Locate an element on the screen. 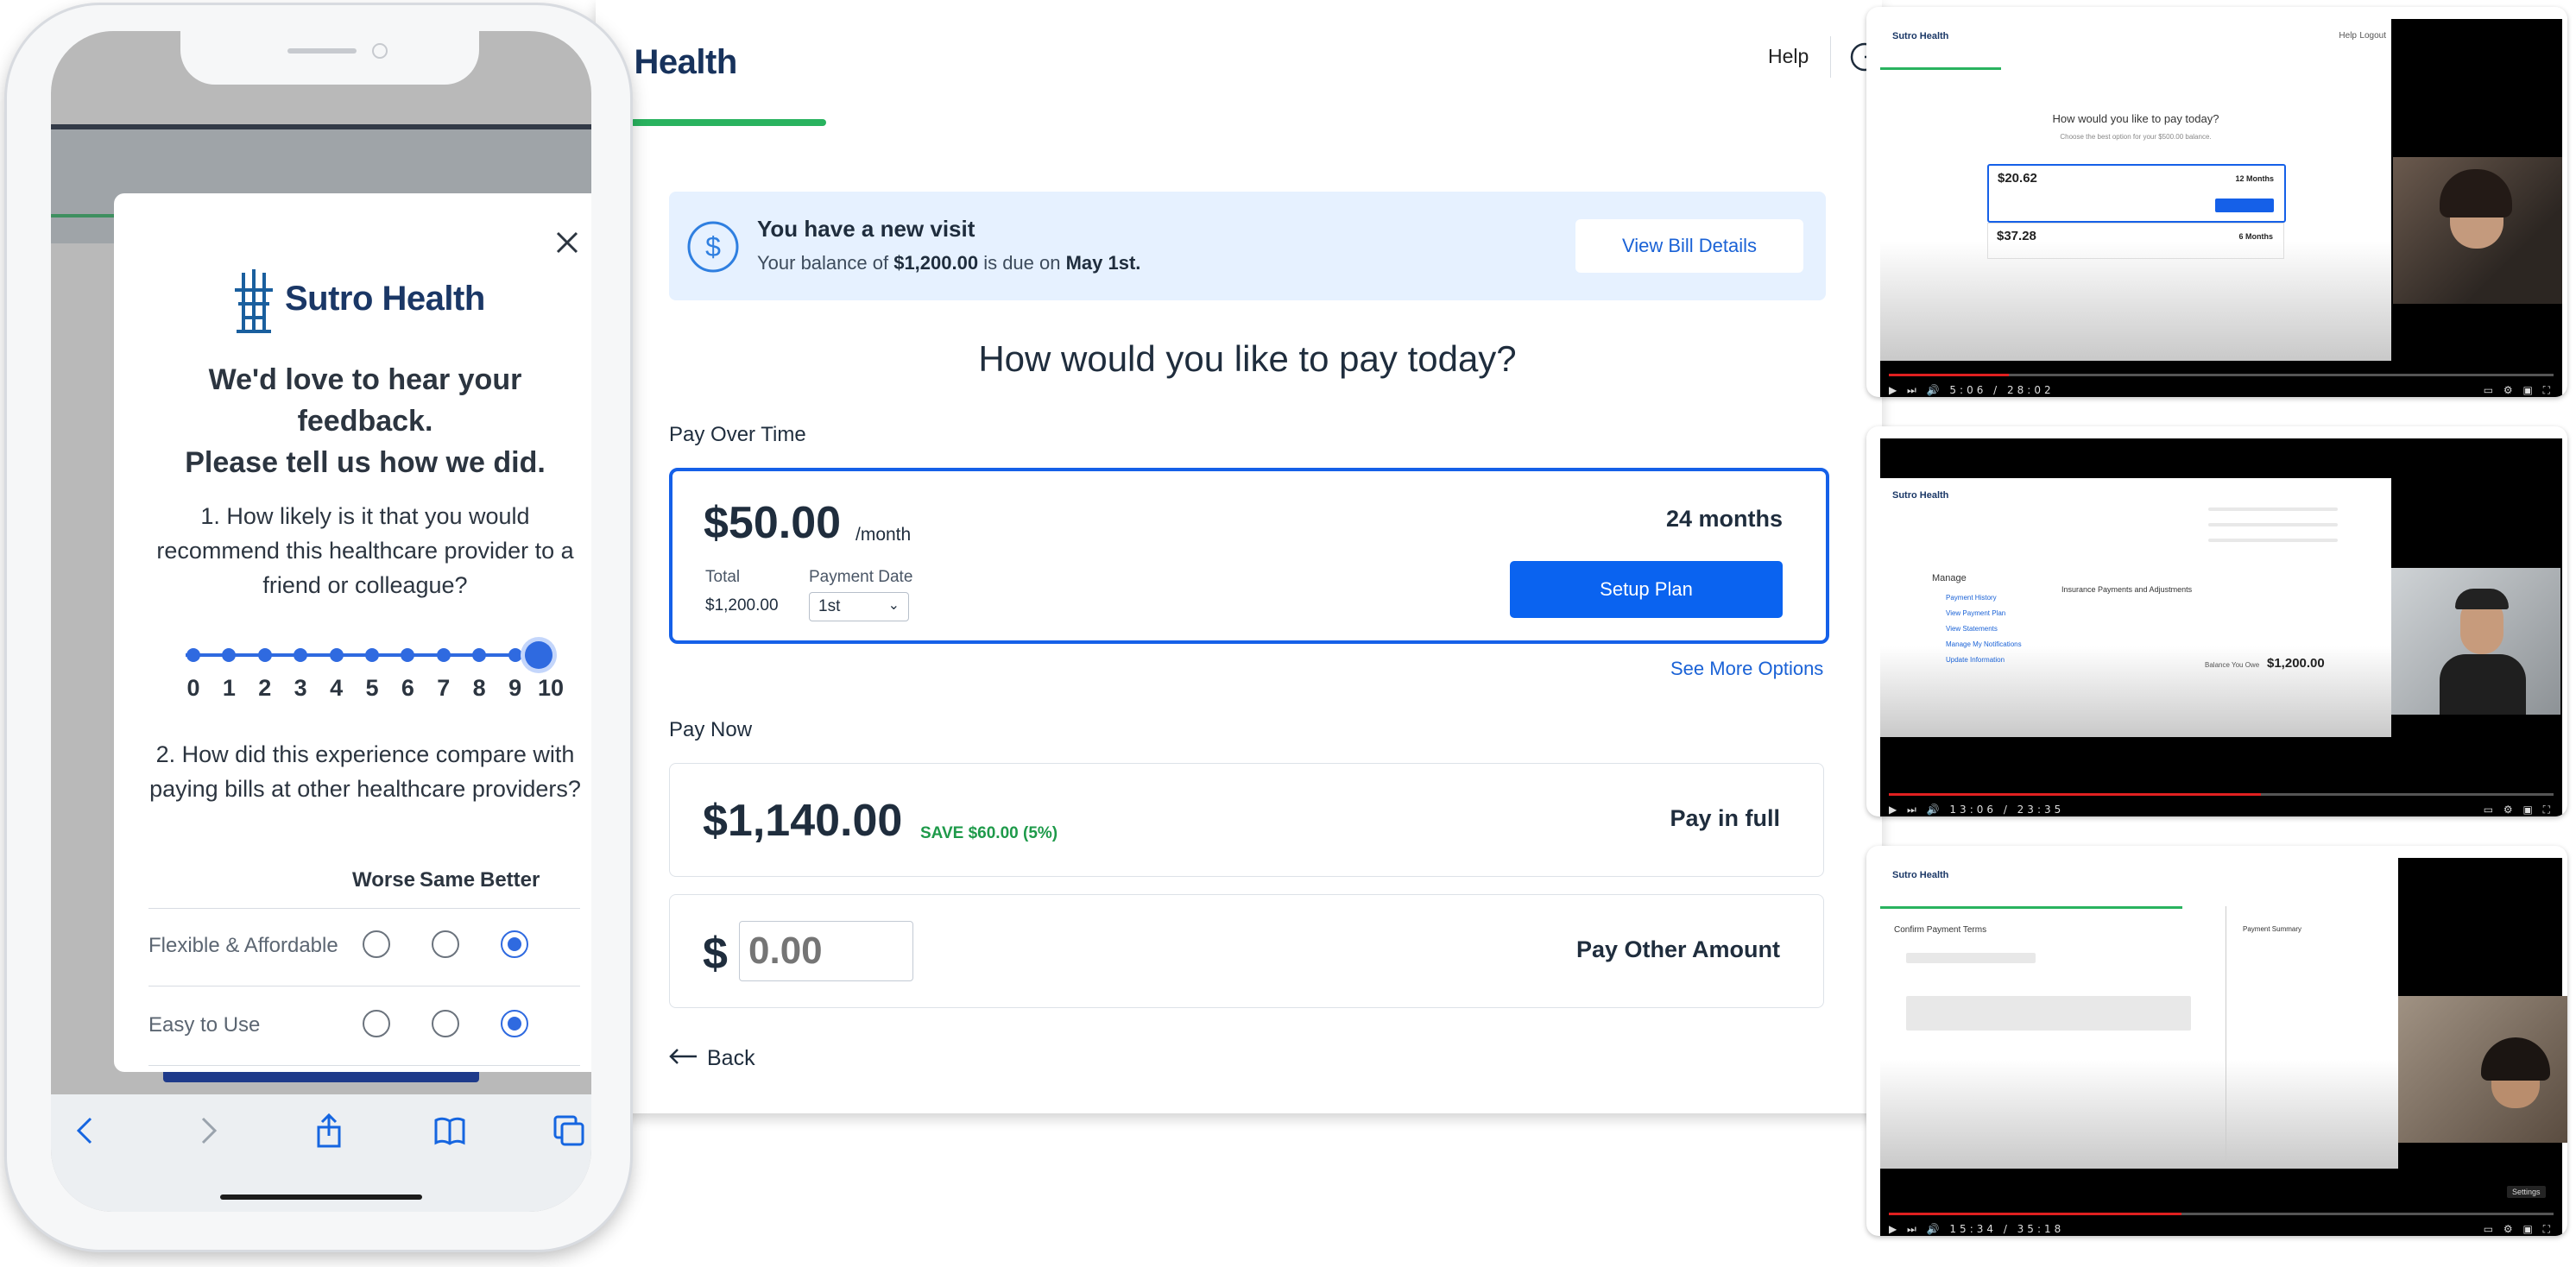 This screenshot has height=1267, width=2576. slide-manage-heading: Manage is located at coordinates (1949, 578).